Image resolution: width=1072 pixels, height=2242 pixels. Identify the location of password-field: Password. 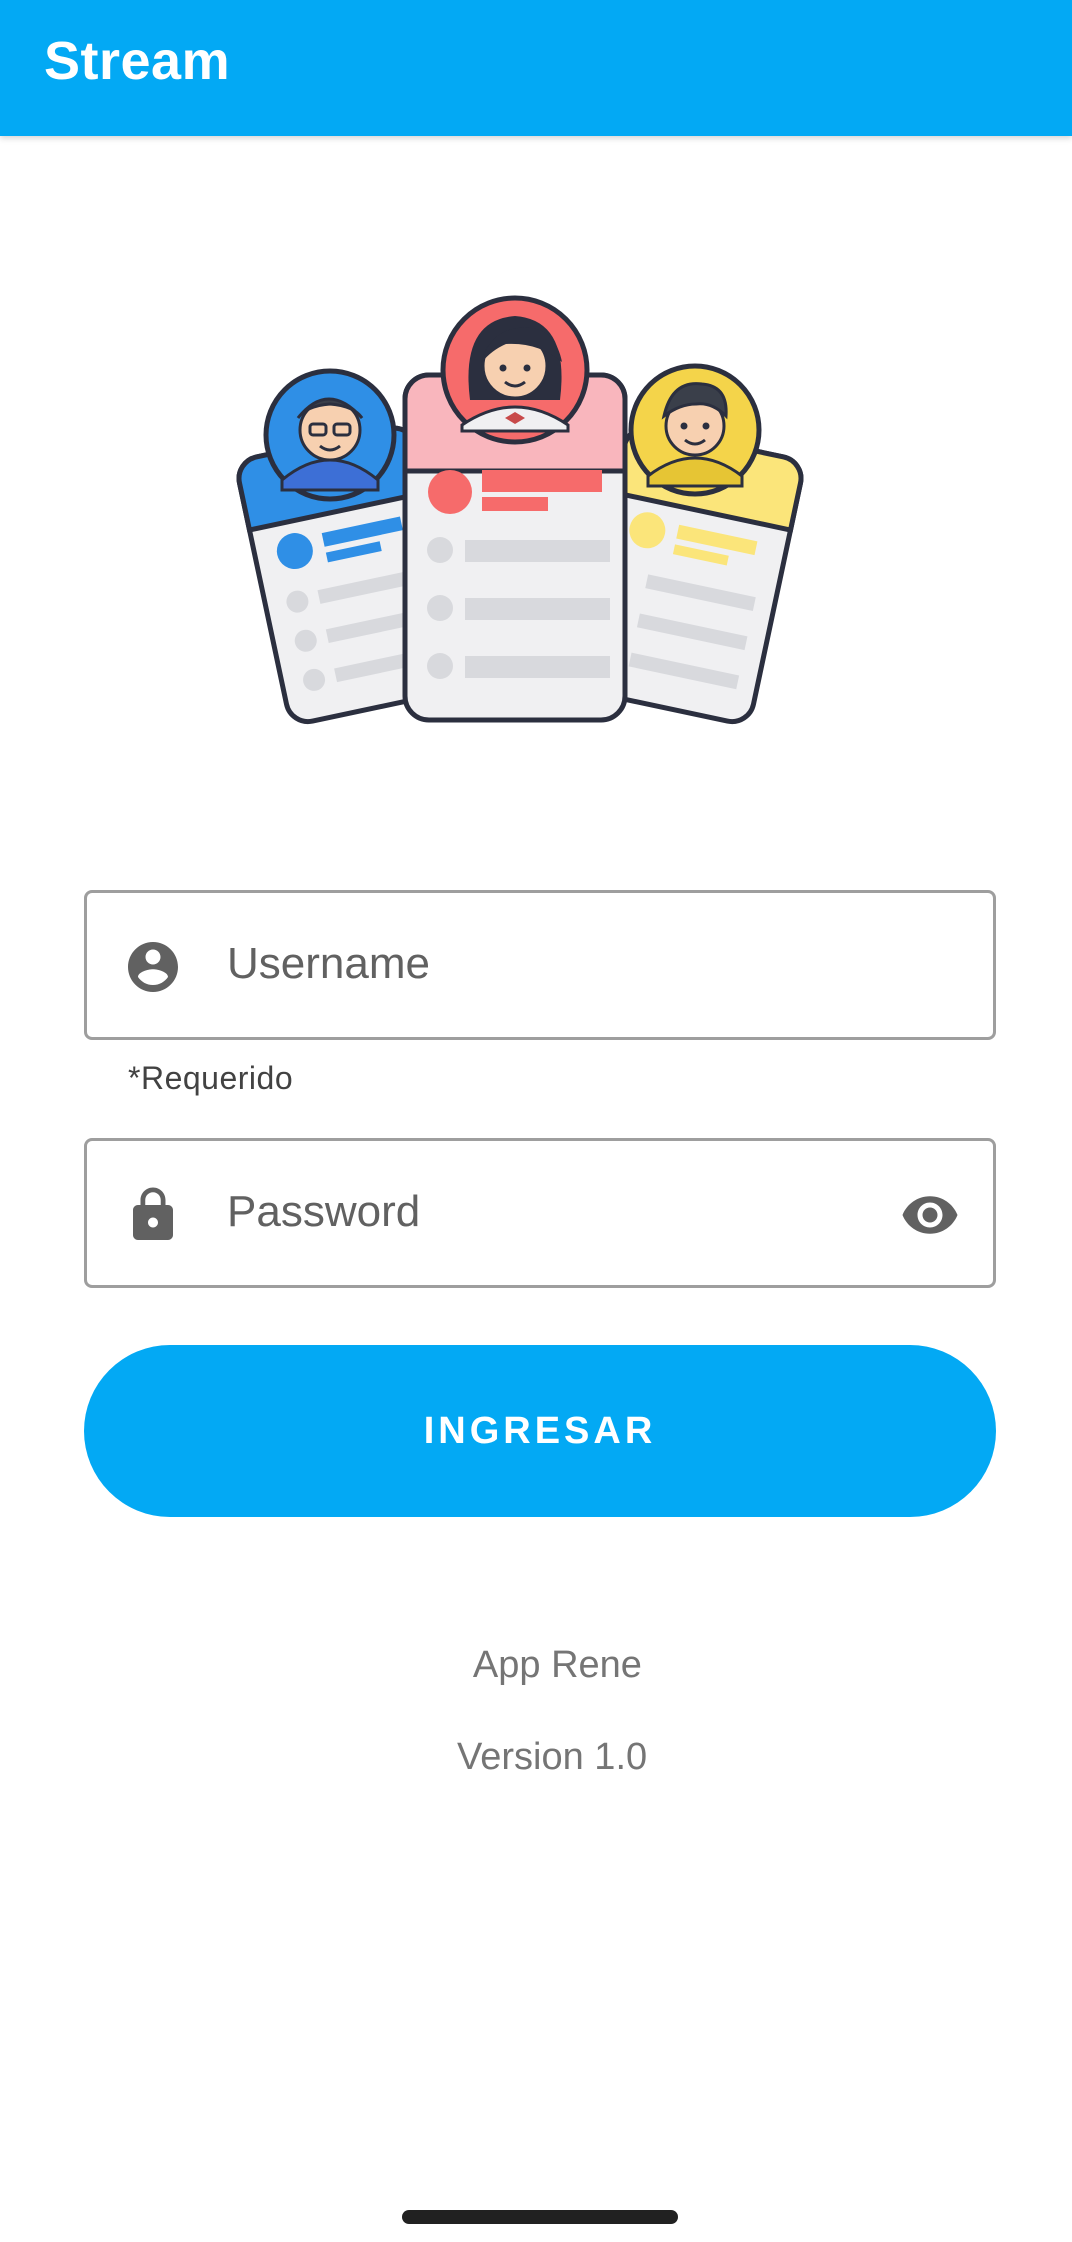
(540, 1213).